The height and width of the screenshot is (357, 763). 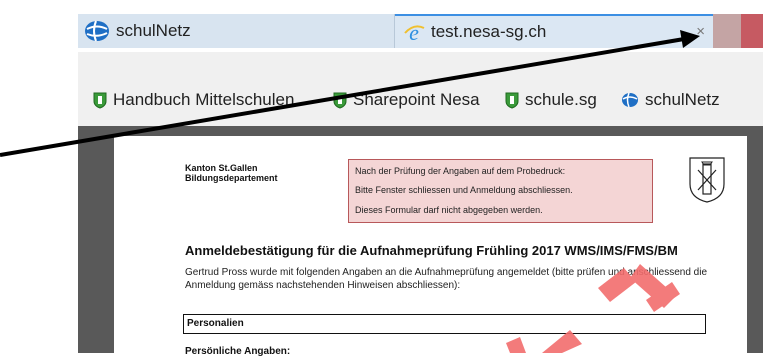 What do you see at coordinates (752, 31) in the screenshot?
I see `window-close-button` at bounding box center [752, 31].